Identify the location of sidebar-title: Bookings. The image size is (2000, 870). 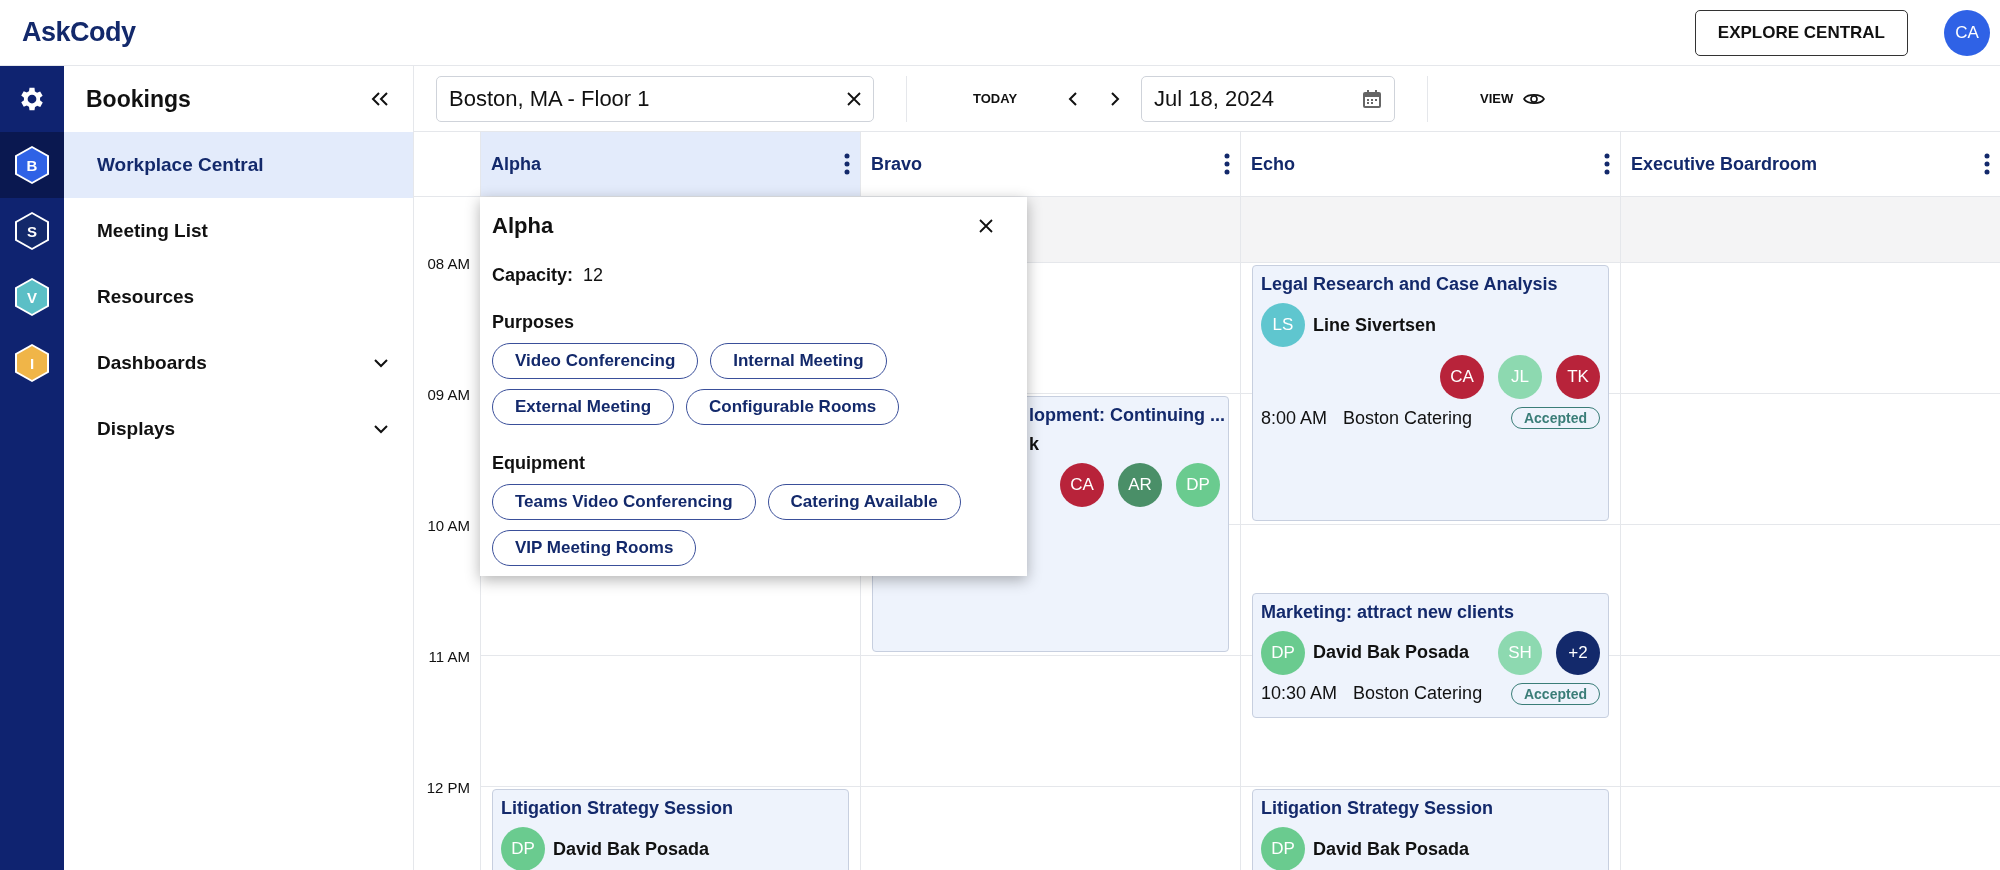
(138, 99).